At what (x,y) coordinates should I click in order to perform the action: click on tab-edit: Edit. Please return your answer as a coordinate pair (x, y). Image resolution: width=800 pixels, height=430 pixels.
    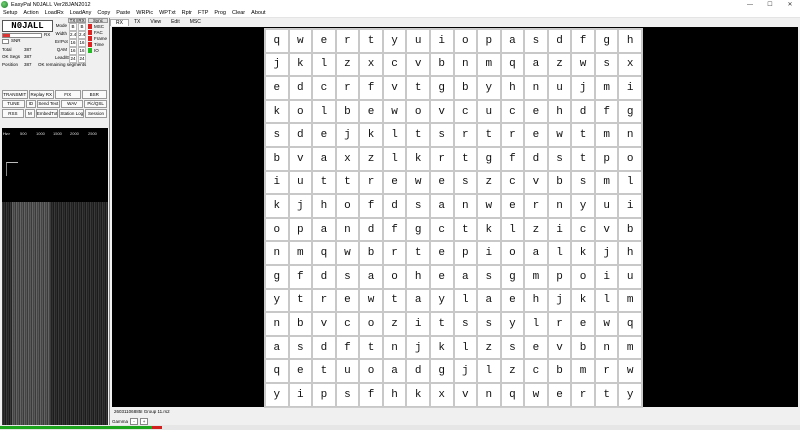
    Looking at the image, I should click on (175, 22).